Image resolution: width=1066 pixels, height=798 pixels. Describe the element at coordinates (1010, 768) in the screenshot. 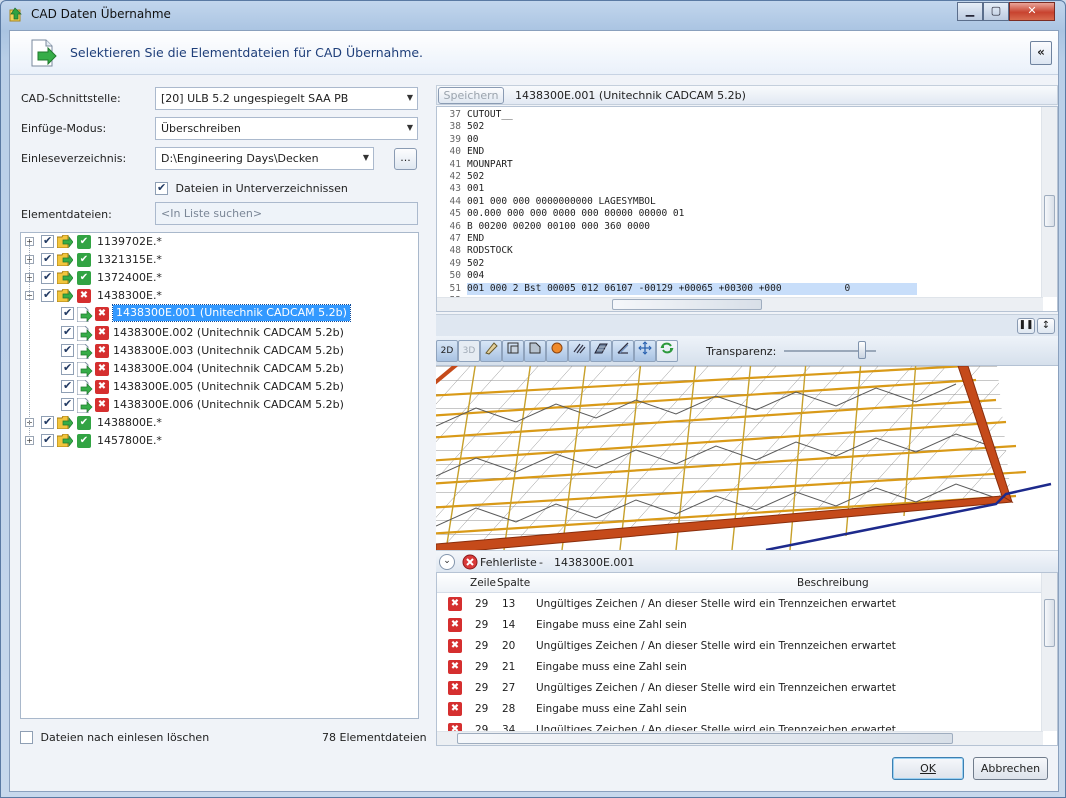

I see `cancel-button: Abbrechen` at that location.